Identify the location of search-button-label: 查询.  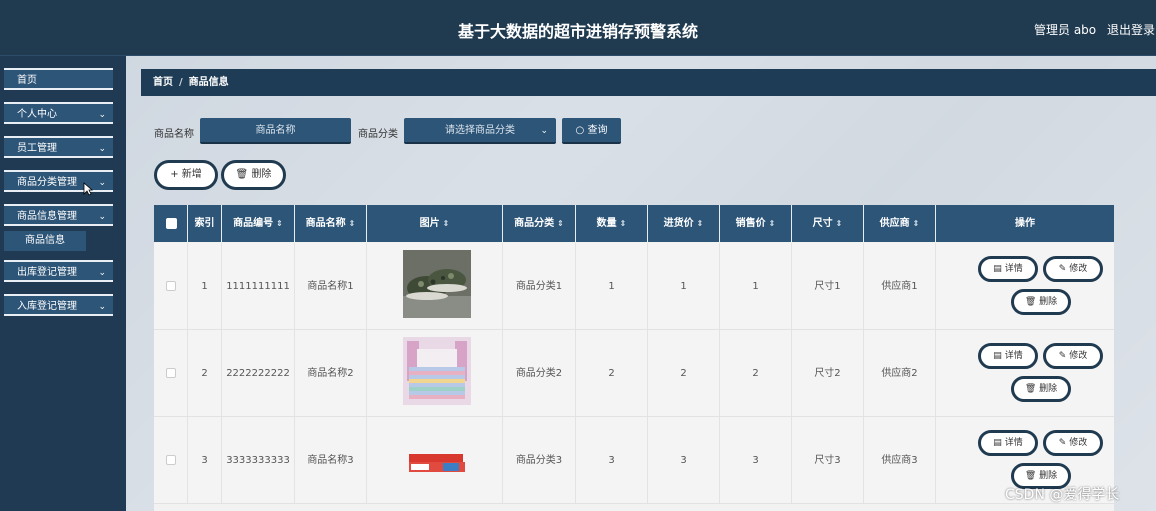
(597, 130).